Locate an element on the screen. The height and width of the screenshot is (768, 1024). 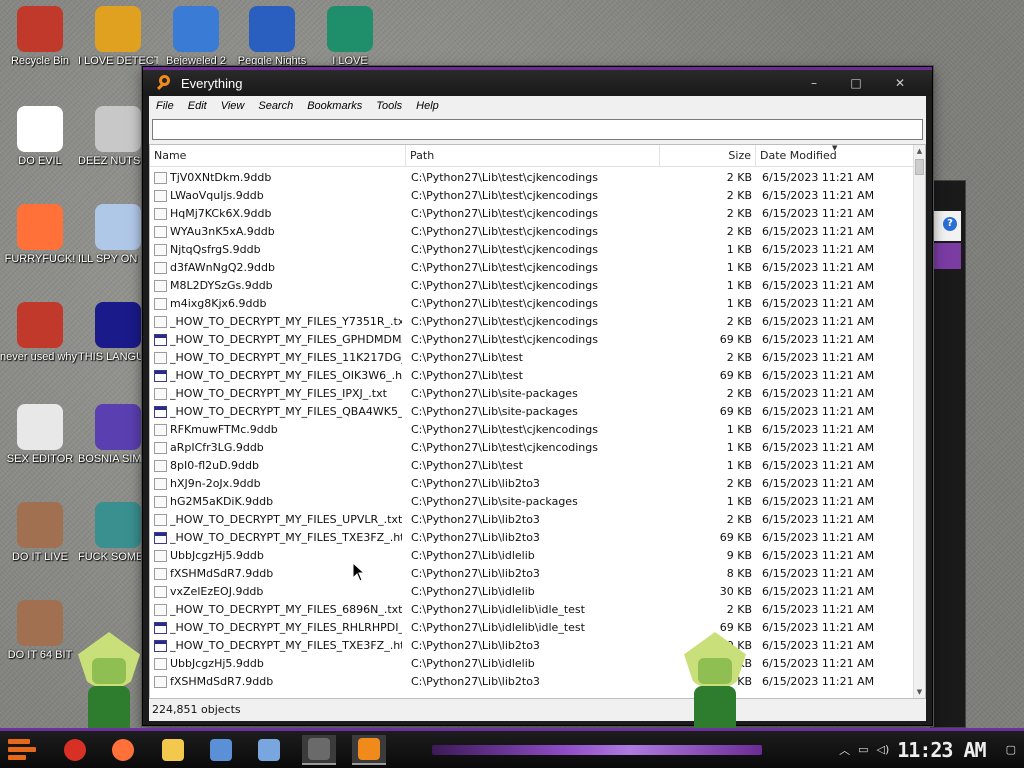
maximize-button: □ is located at coordinates (856, 83).